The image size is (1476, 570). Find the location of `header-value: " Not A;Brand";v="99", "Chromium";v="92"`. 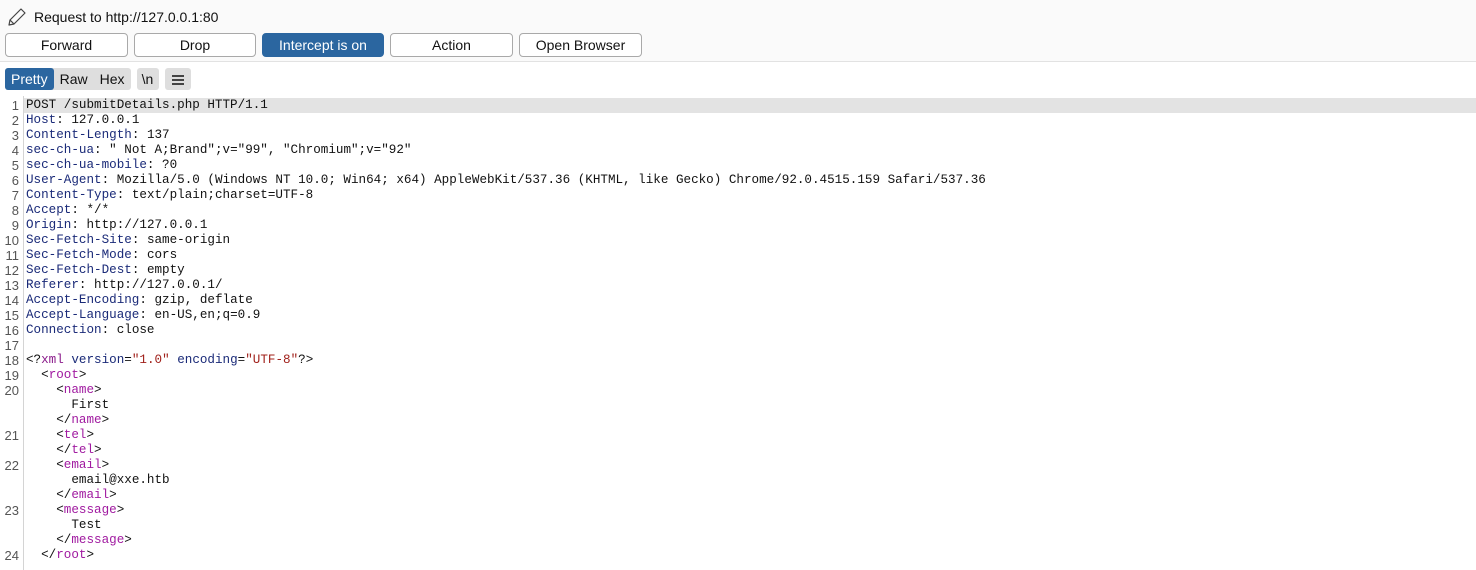

header-value: " Not A;Brand";v="99", "Chromium";v="92" is located at coordinates (260, 150).